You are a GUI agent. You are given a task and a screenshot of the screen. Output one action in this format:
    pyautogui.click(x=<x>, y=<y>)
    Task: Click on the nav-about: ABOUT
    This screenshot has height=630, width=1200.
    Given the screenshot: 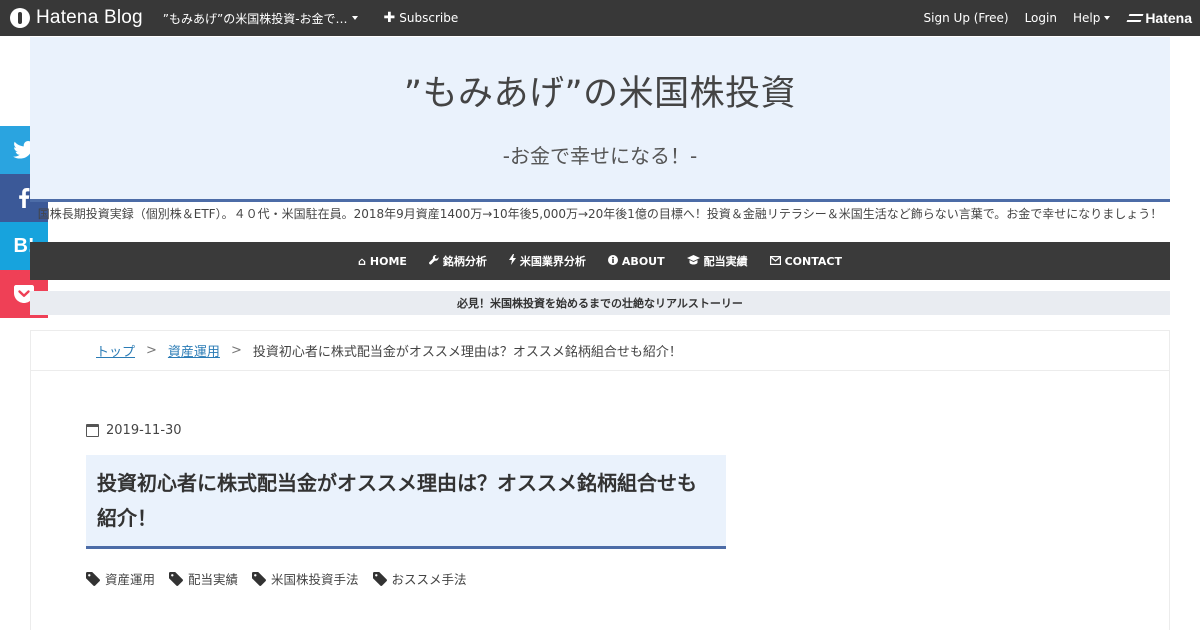 What is the action you would take?
    pyautogui.click(x=636, y=261)
    